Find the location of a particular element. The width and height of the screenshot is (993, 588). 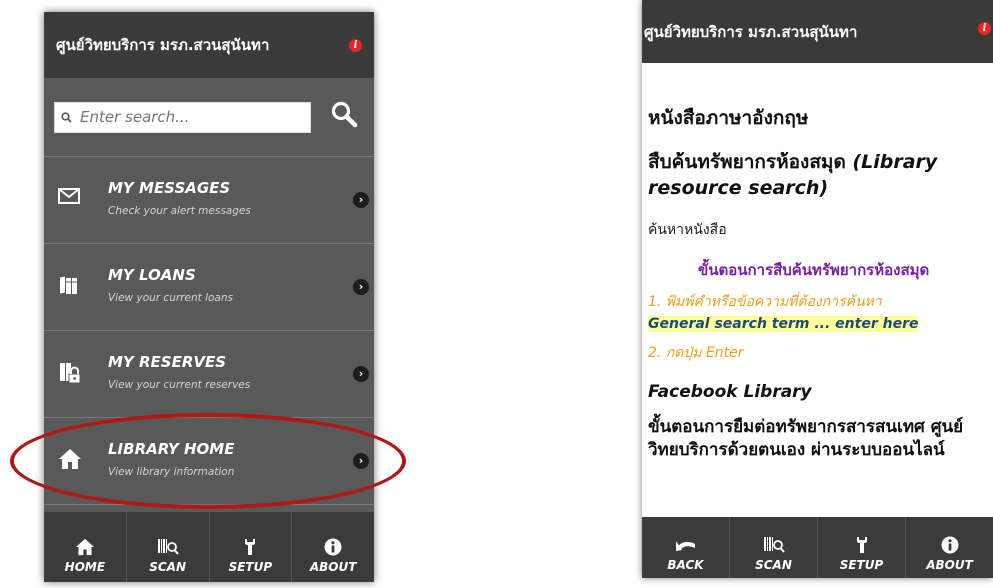

tab-home: HOME is located at coordinates (85, 547).